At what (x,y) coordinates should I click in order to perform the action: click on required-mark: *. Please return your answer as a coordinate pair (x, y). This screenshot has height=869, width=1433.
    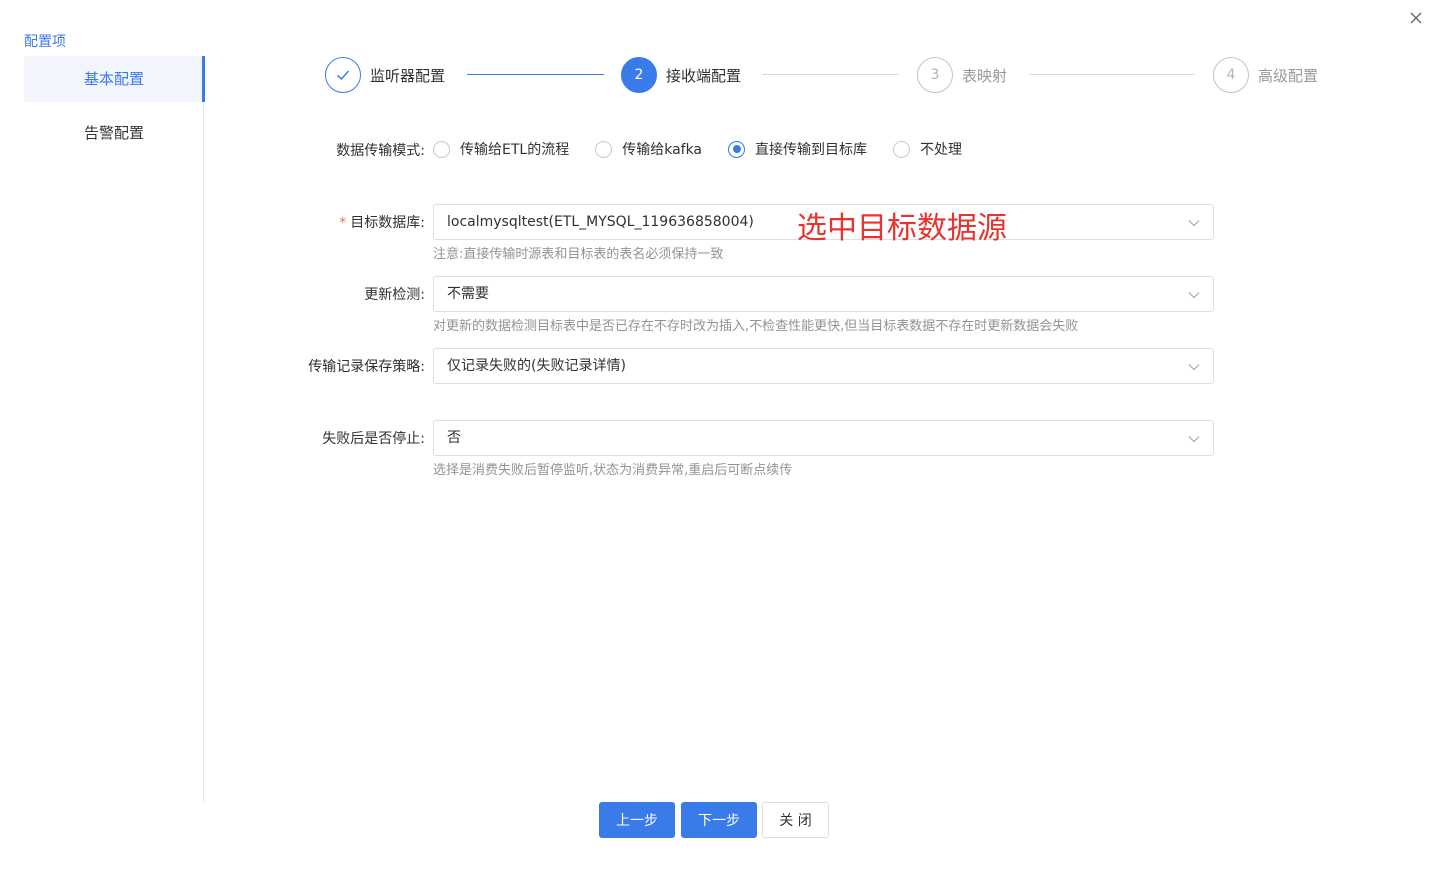
    Looking at the image, I should click on (343, 223).